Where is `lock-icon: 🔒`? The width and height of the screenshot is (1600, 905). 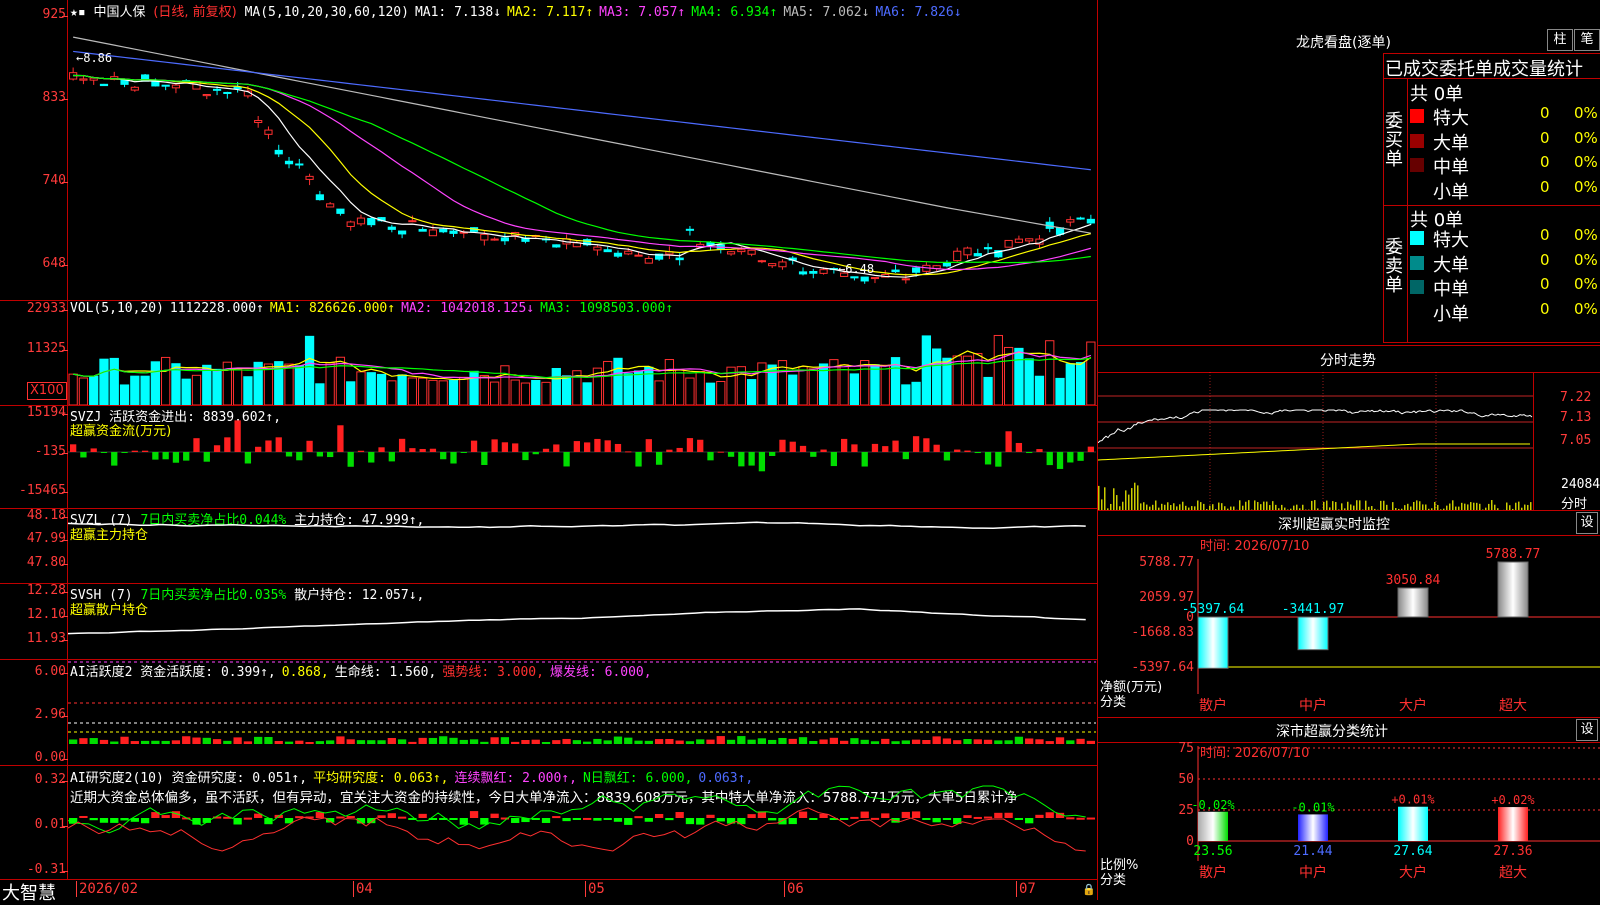 lock-icon: 🔒 is located at coordinates (1089, 889).